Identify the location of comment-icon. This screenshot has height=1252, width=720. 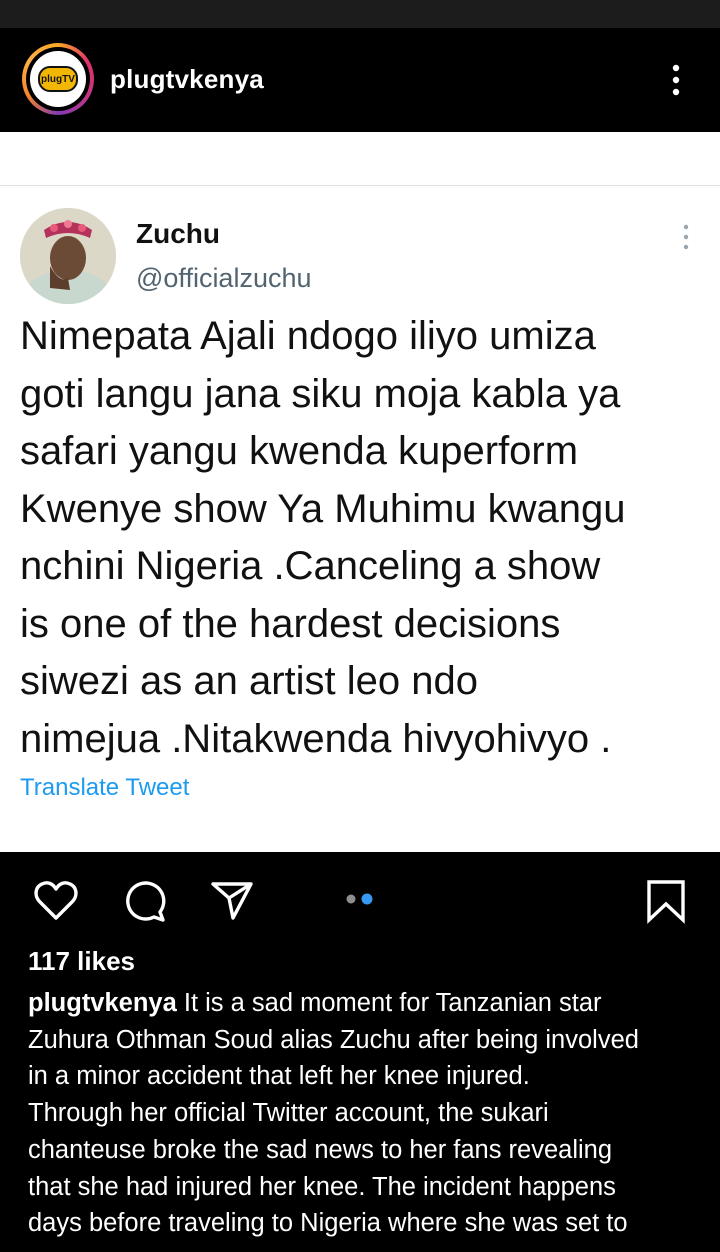
(144, 901).